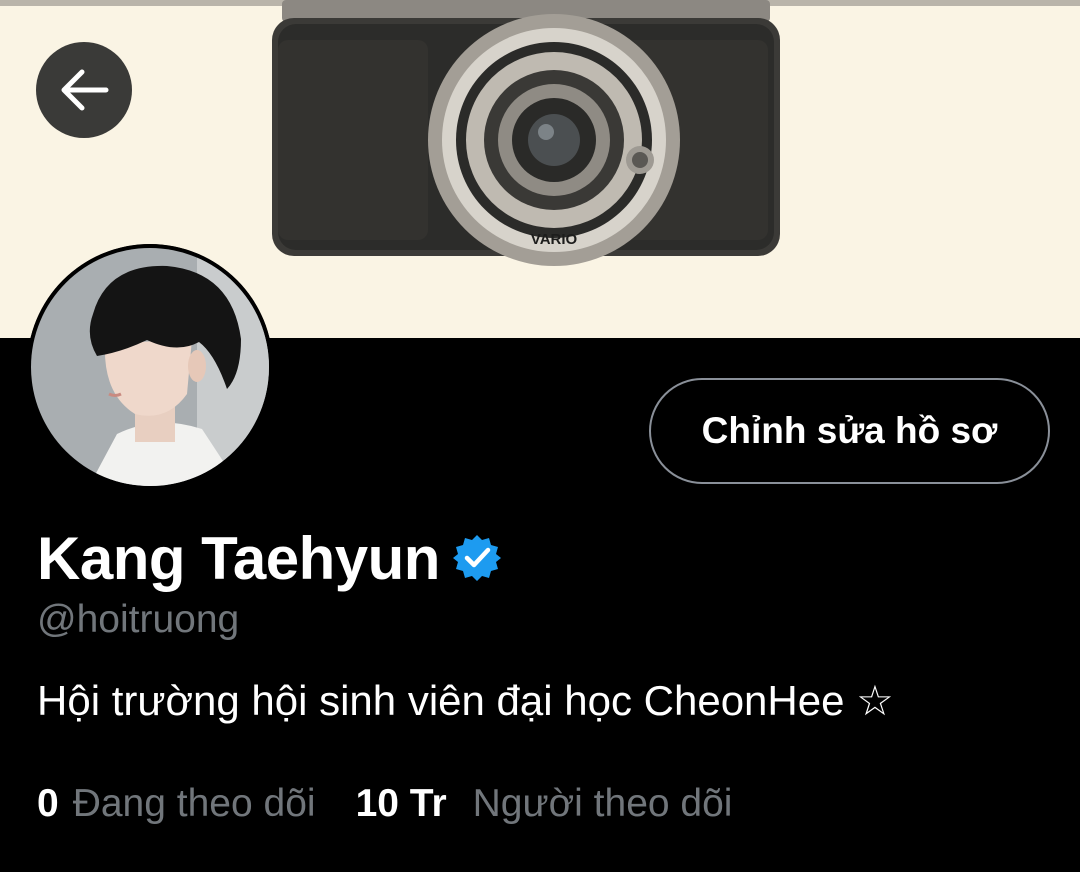 Image resolution: width=1080 pixels, height=872 pixels. I want to click on following-link: 0 Đang theo dõi, so click(176, 804).